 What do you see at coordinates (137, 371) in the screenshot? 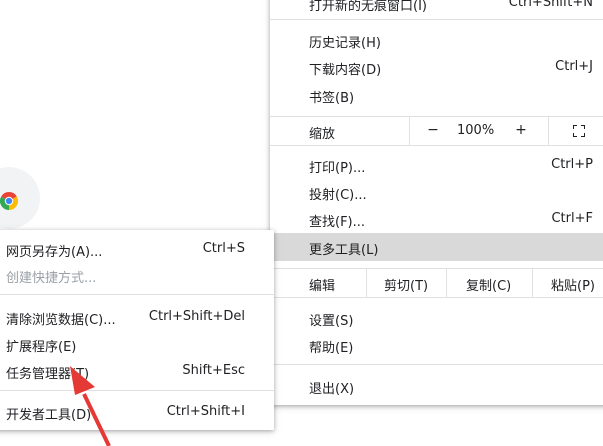
I see `submenu-item-task-manager: 任务管理器(T) Shift+Esc` at bounding box center [137, 371].